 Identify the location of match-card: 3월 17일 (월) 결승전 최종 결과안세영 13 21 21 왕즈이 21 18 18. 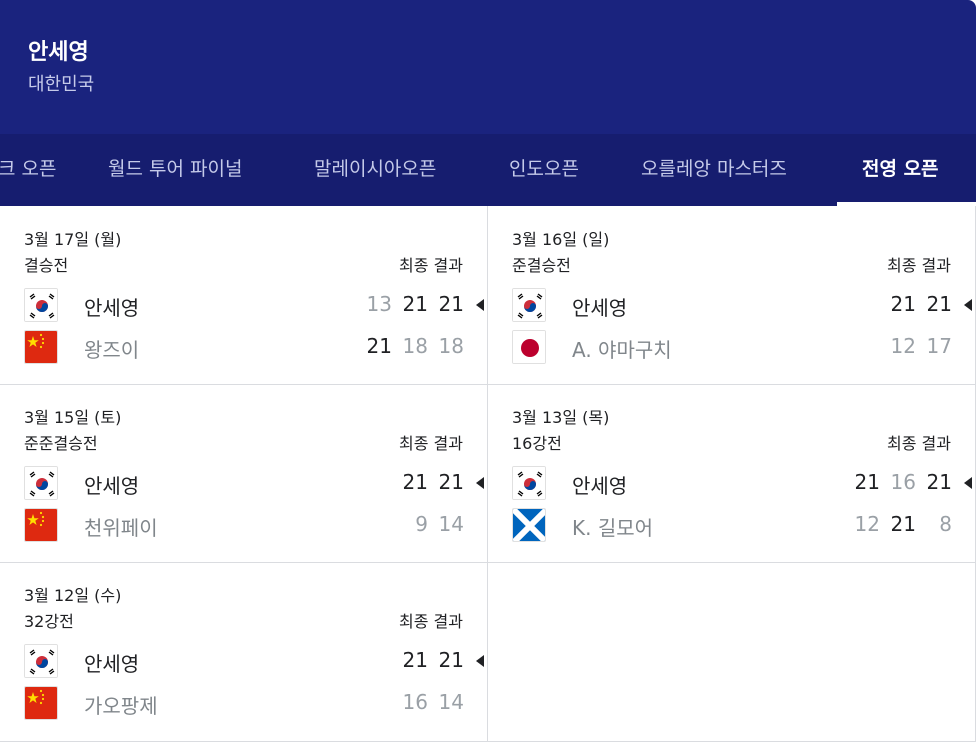
(243, 295).